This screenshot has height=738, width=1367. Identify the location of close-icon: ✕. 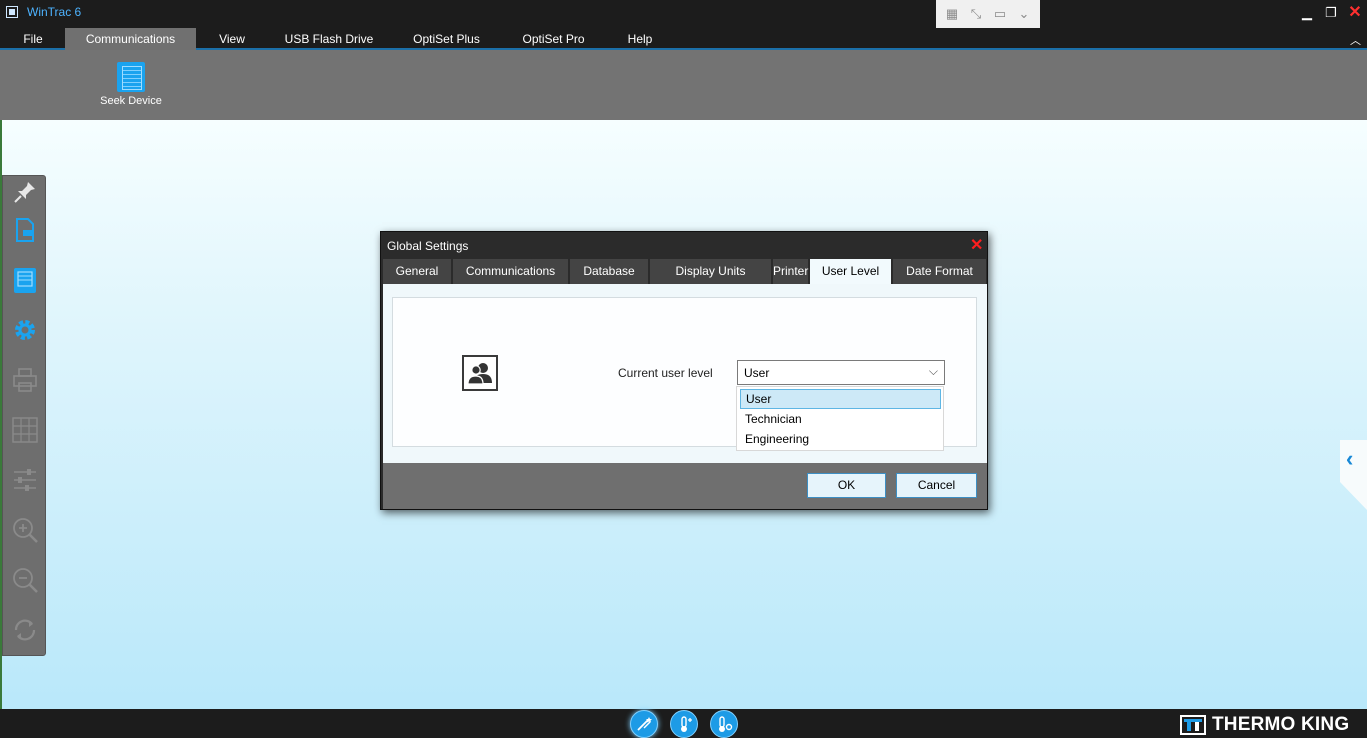
(976, 245).